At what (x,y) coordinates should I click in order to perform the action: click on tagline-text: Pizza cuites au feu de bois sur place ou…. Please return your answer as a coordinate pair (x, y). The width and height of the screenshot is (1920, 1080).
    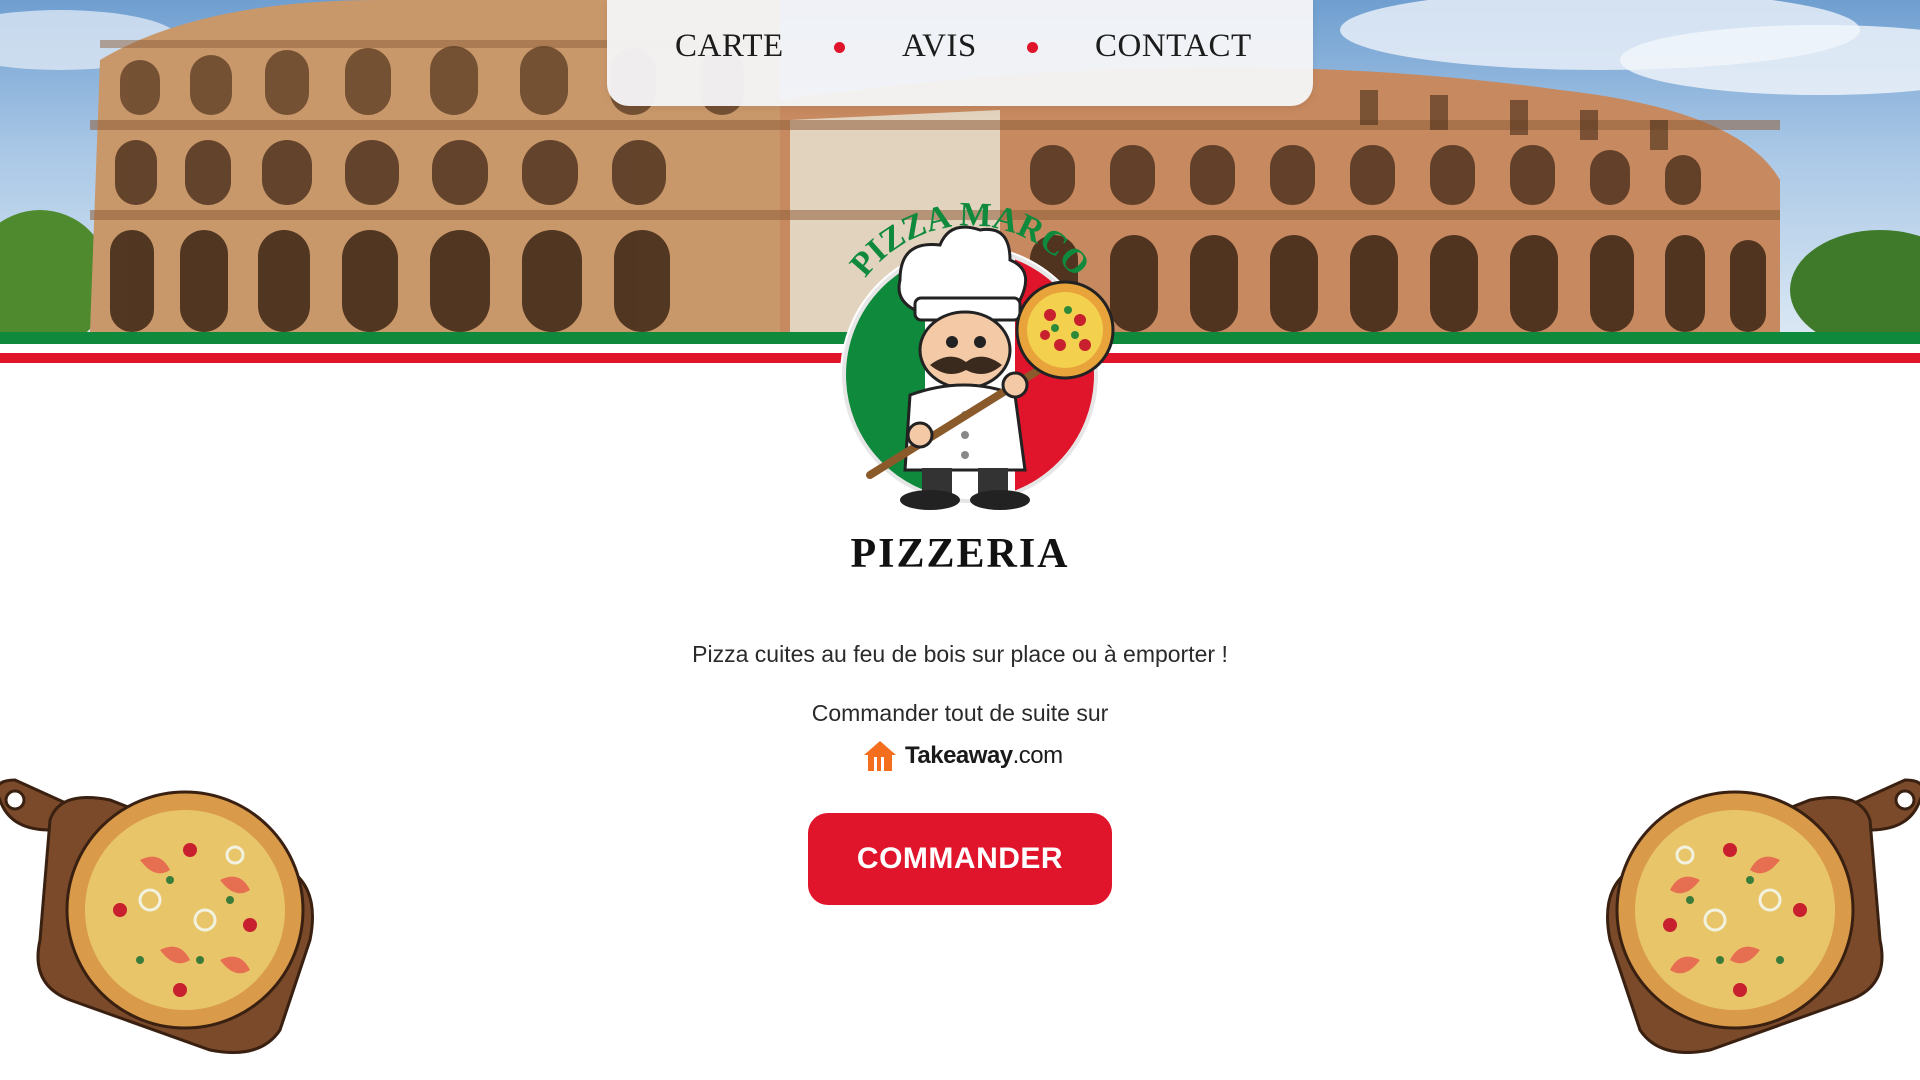
    Looking at the image, I should click on (960, 654).